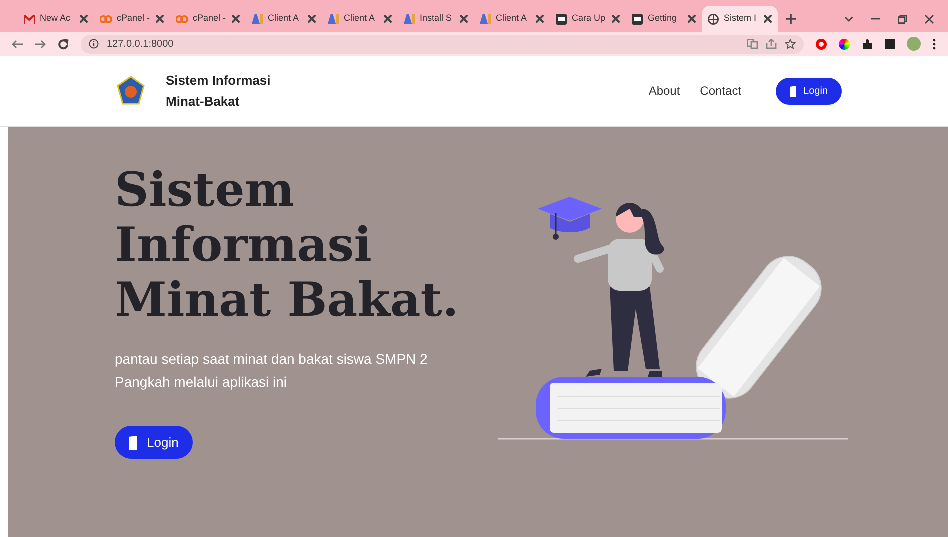  I want to click on login-button: Login, so click(809, 91).